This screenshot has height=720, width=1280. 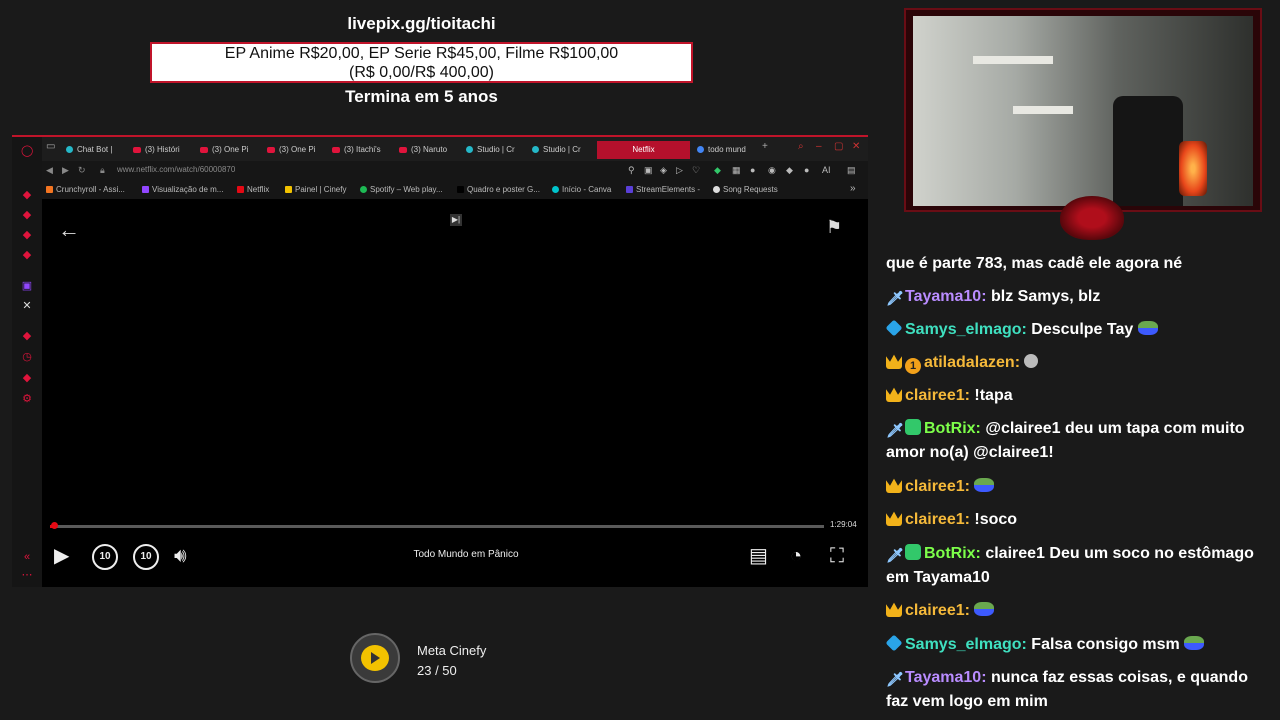 I want to click on chat-username: atiladalazen:, so click(x=972, y=362).